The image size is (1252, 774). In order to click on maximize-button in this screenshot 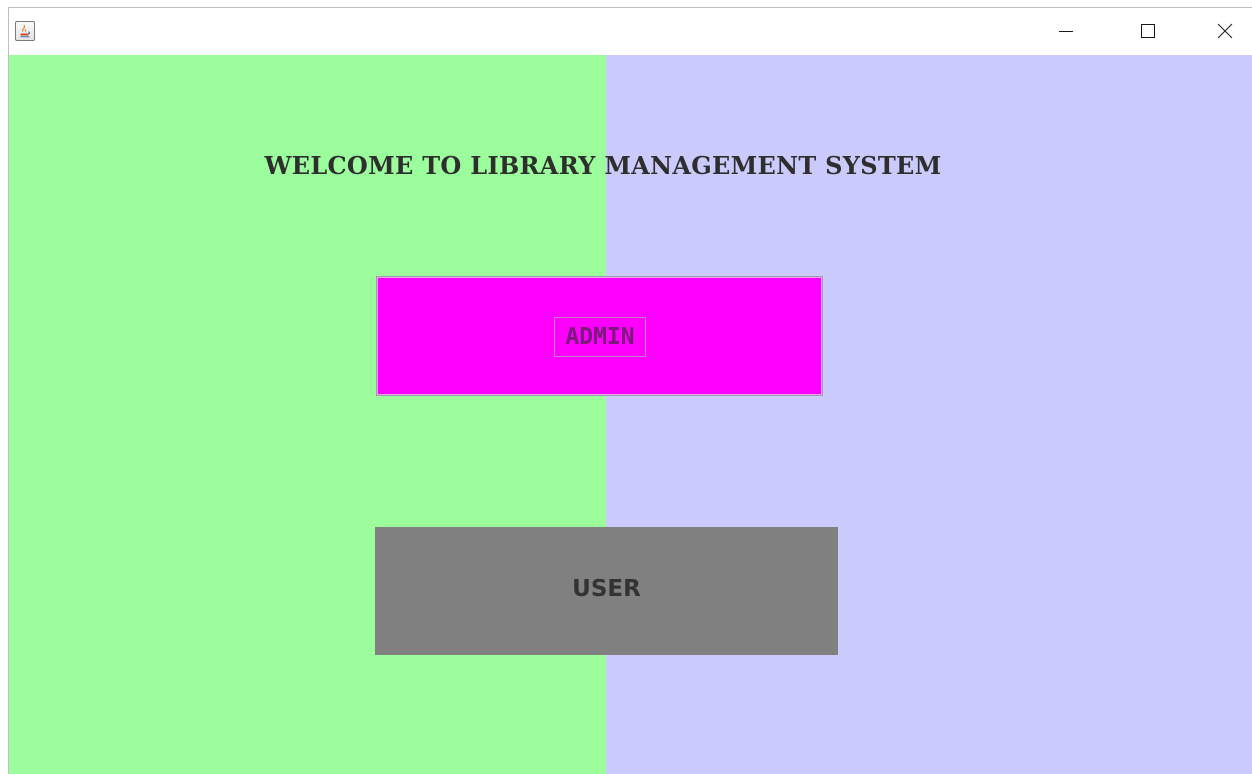, I will do `click(1148, 31)`.